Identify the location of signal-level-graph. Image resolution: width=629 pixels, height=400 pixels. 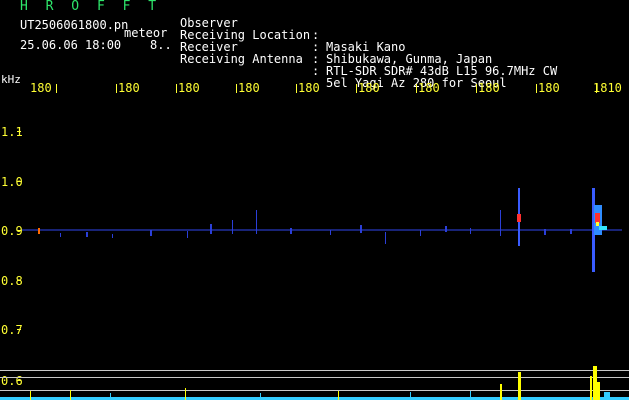
(314, 383).